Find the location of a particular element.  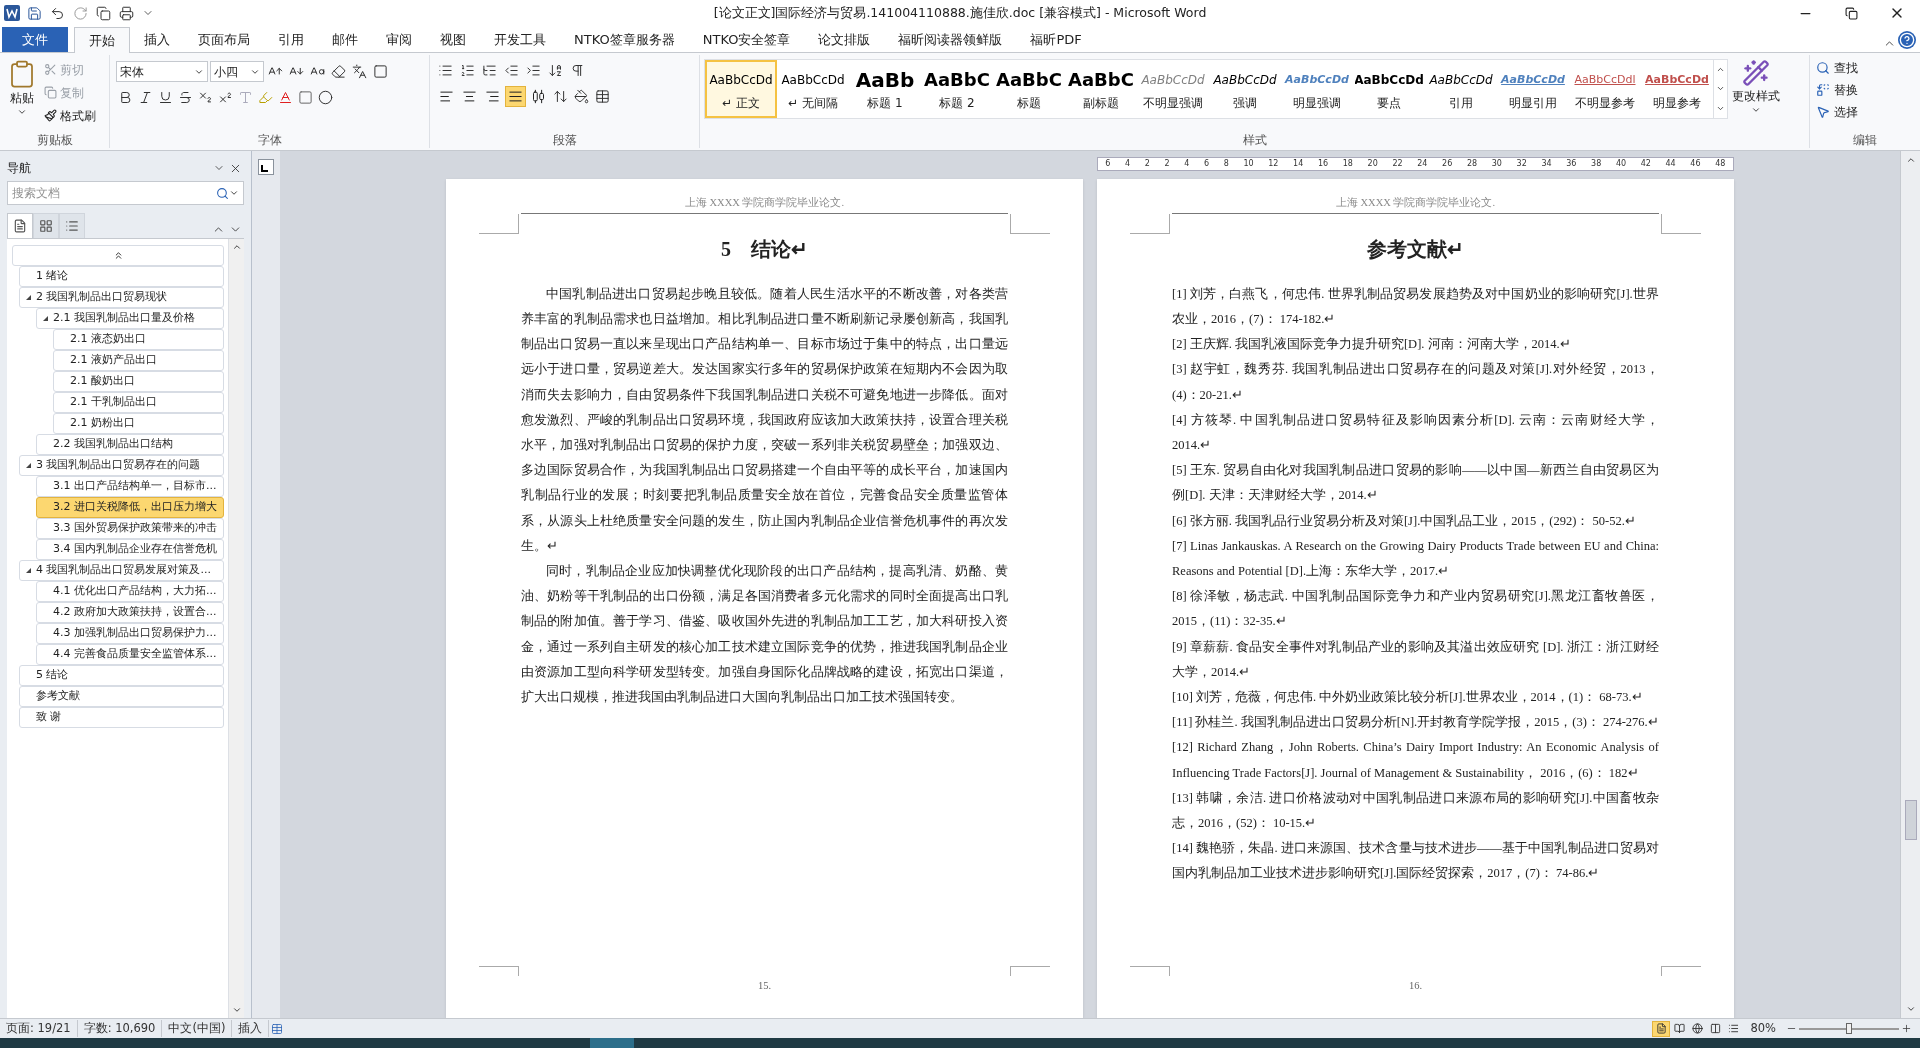

search-box: 搜索文档 is located at coordinates (125, 193).